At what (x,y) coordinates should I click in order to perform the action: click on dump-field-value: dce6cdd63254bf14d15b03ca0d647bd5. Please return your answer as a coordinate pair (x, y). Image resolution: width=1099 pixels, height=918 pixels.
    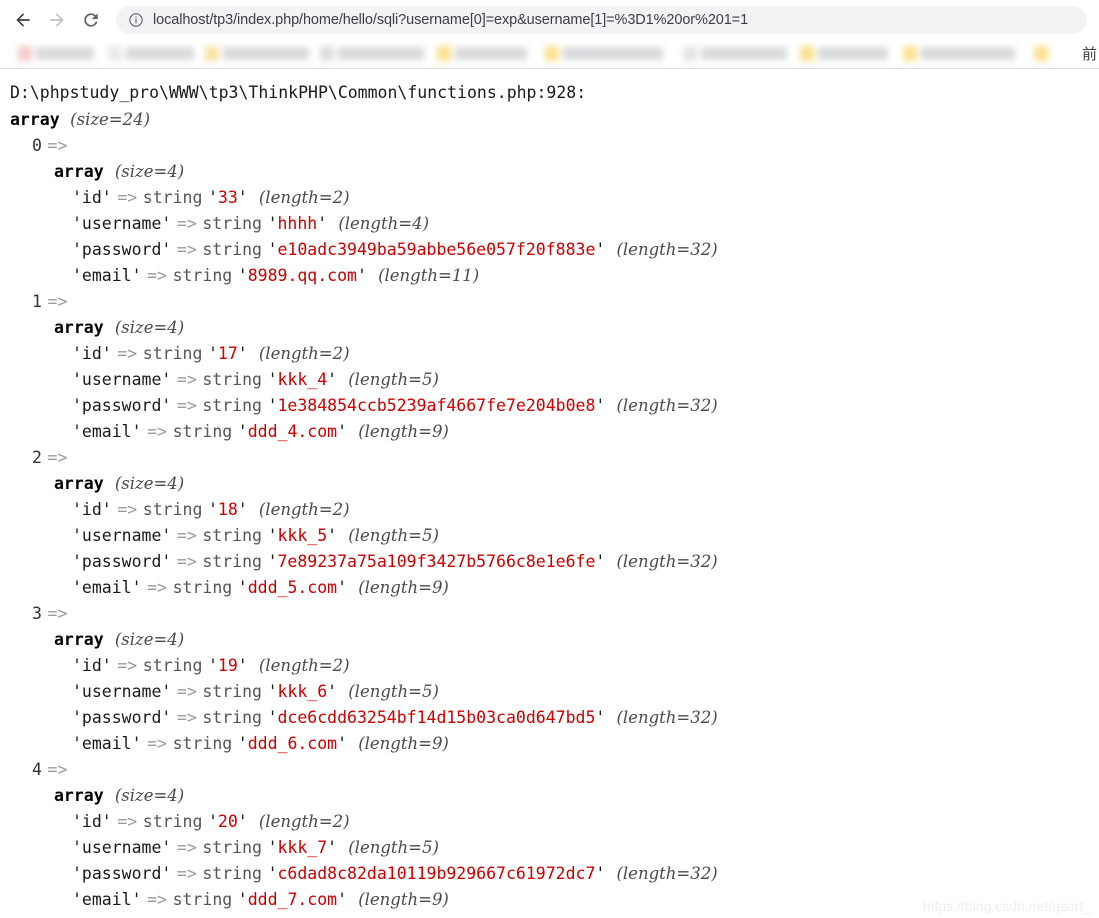
    Looking at the image, I should click on (436, 717).